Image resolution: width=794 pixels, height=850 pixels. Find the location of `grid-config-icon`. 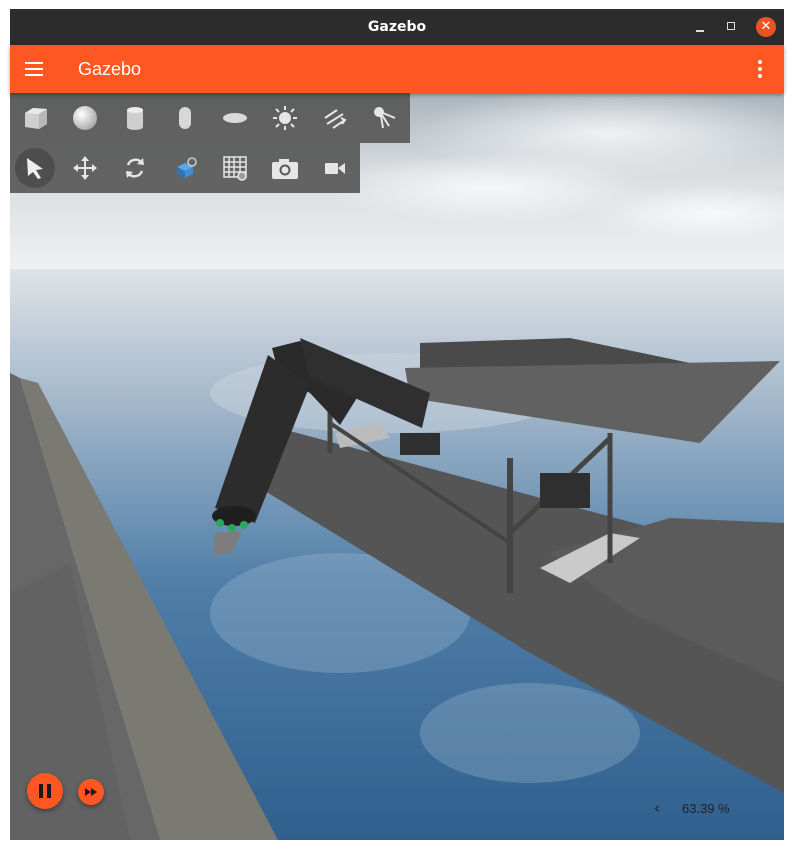

grid-config-icon is located at coordinates (235, 168).